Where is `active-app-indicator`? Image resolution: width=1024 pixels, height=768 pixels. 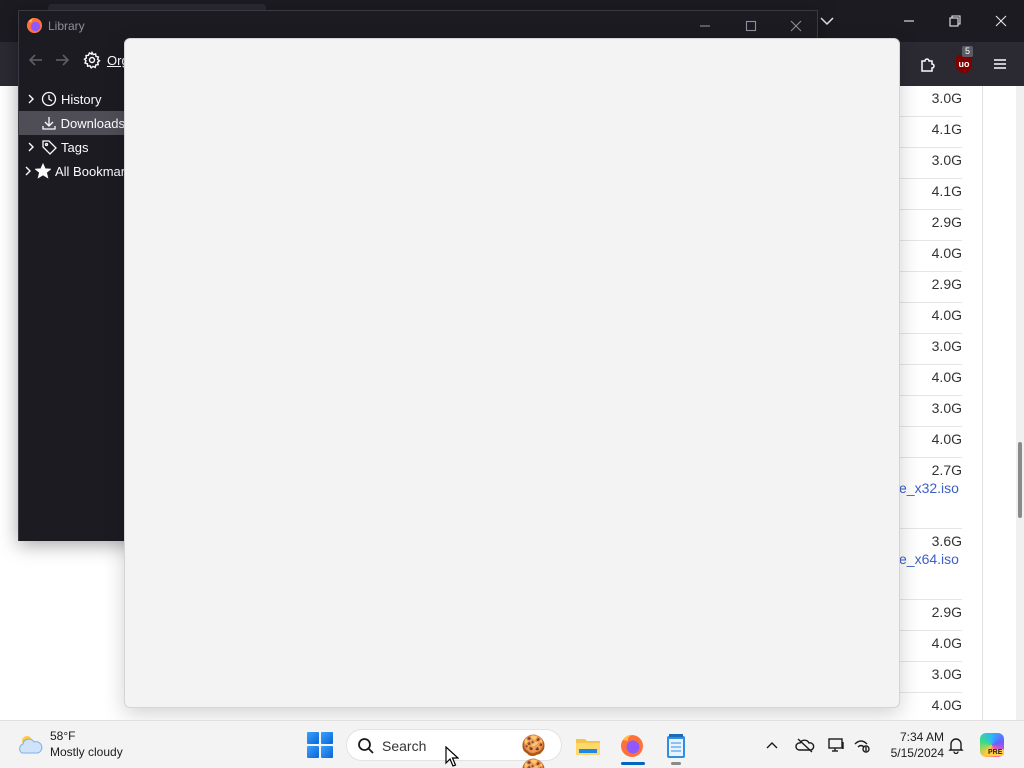
active-app-indicator is located at coordinates (633, 763).